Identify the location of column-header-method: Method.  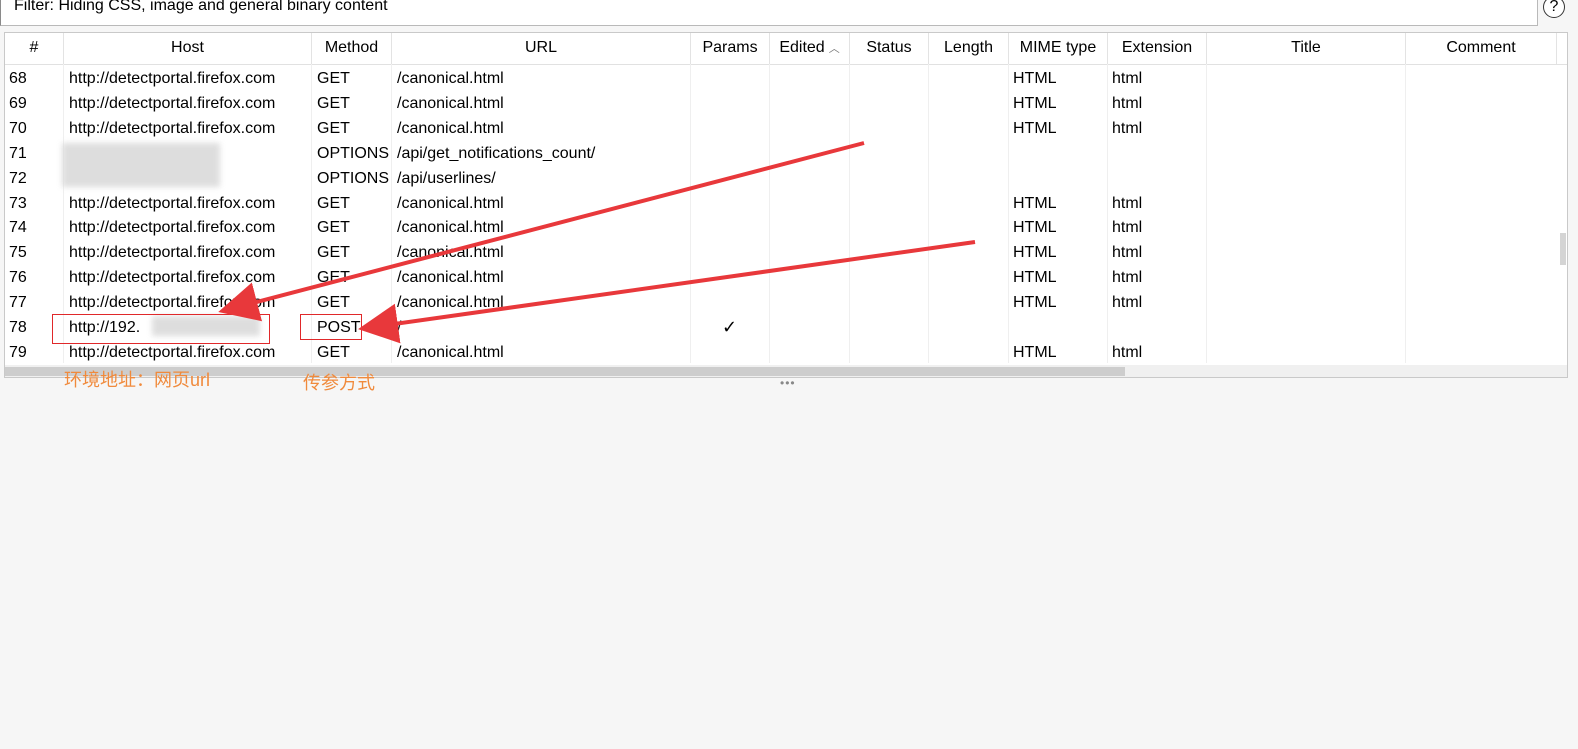
(352, 48).